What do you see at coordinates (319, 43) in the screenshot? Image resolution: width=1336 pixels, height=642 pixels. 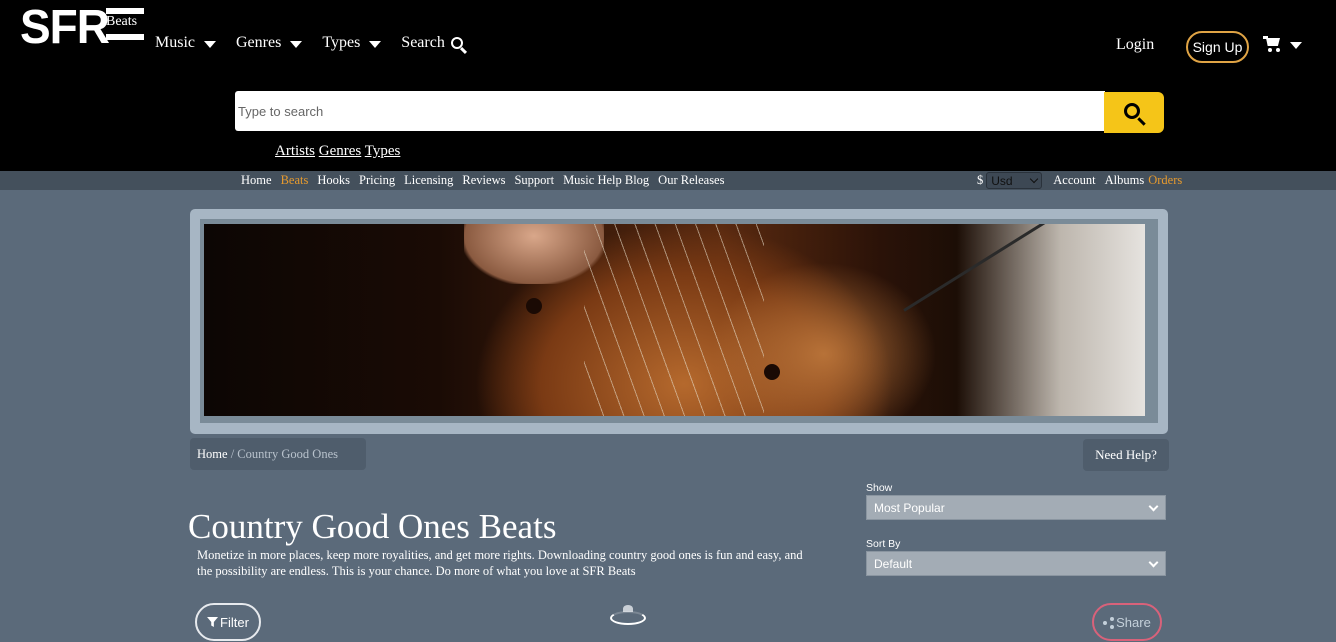 I see `main-nav: Music Genres Types Search` at bounding box center [319, 43].